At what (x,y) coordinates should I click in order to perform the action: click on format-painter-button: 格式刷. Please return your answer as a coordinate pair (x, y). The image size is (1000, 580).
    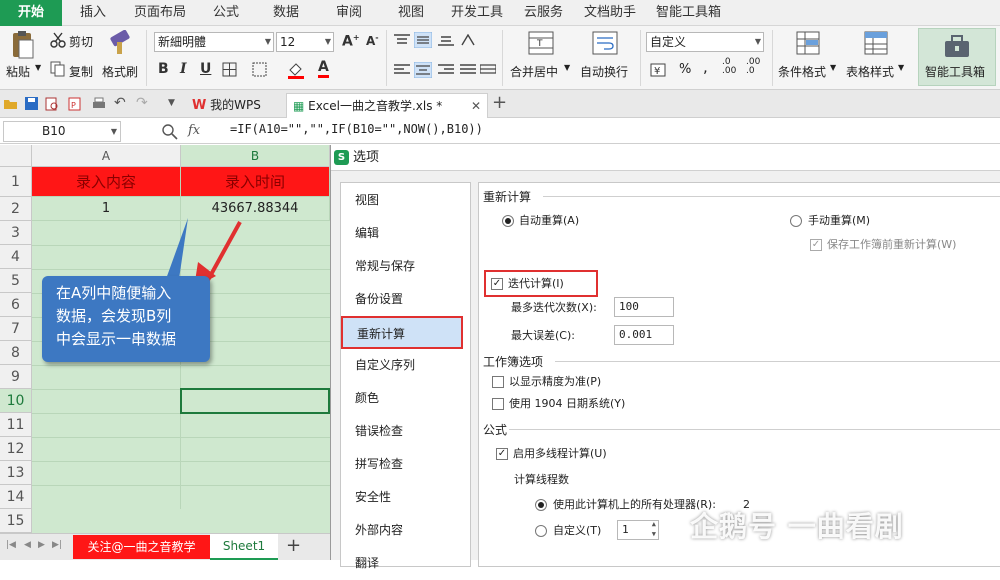
    Looking at the image, I should click on (120, 71).